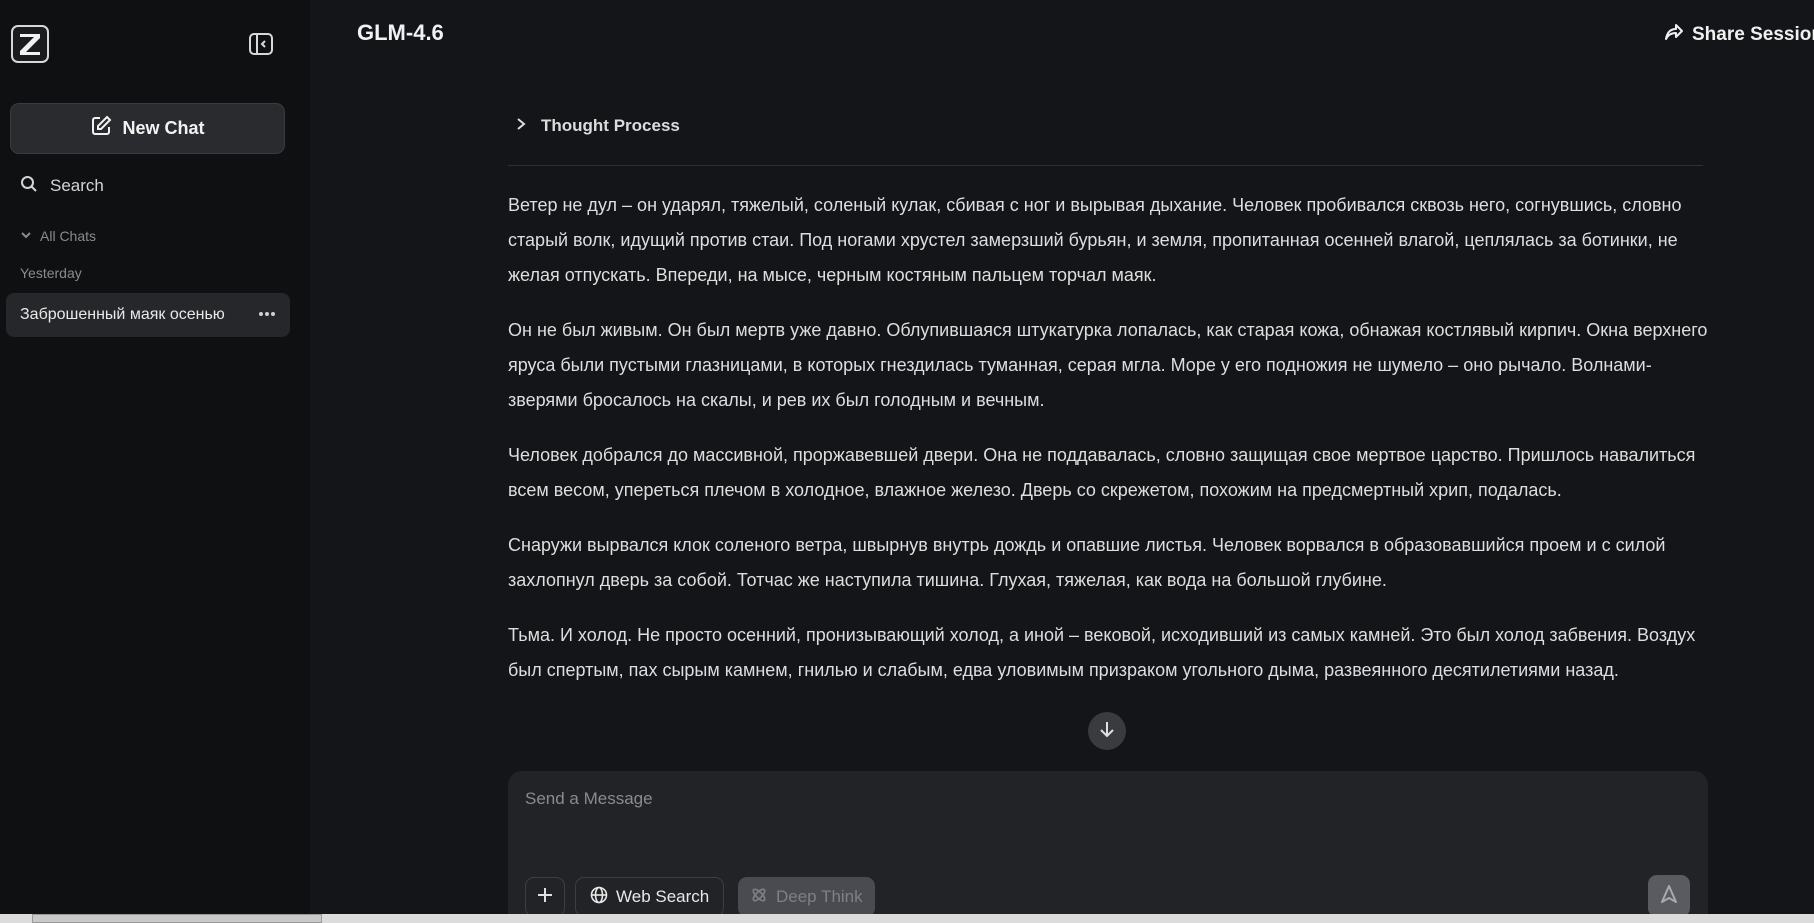 This screenshot has width=1814, height=923. What do you see at coordinates (267, 313) in the screenshot?
I see `more-options-icon` at bounding box center [267, 313].